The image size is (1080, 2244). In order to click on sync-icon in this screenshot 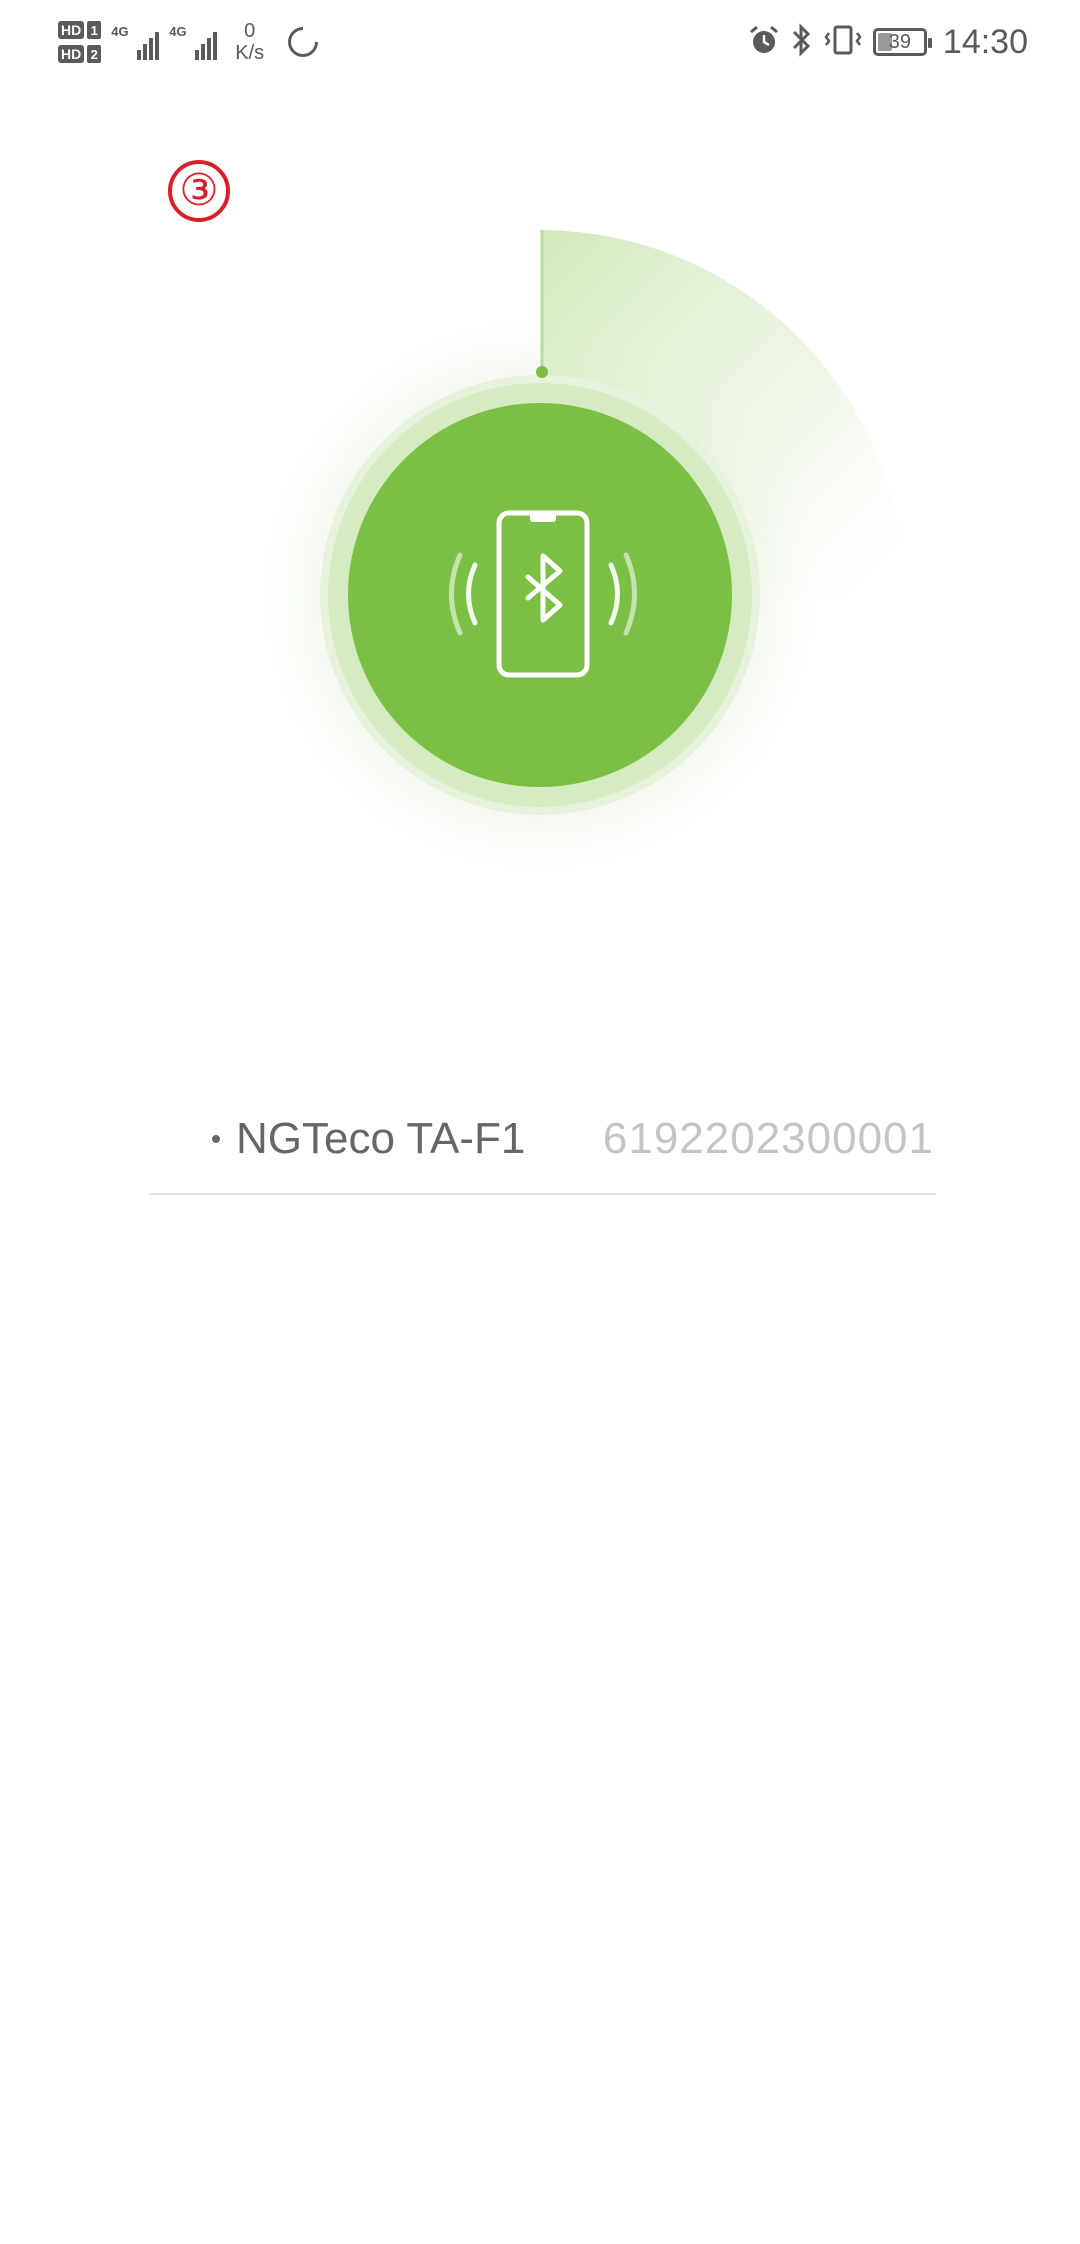, I will do `click(303, 42)`.